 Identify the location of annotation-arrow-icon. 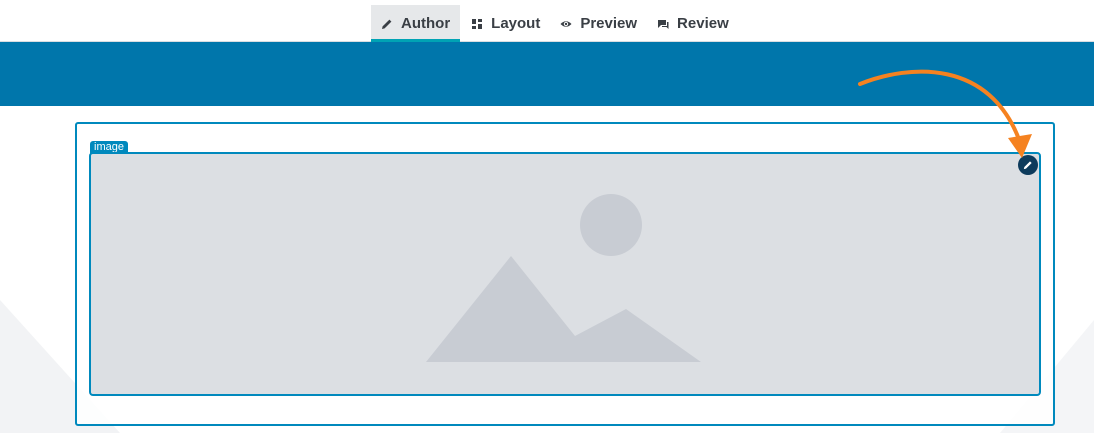
(945, 113).